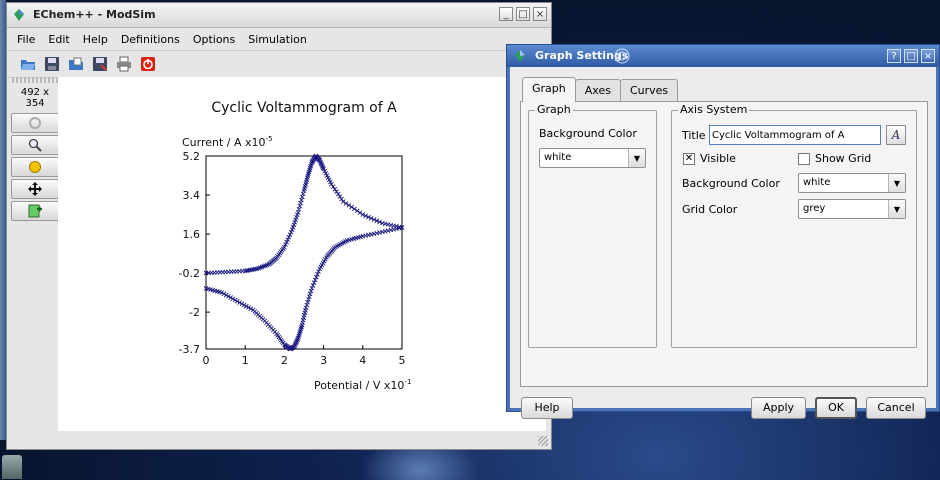  I want to click on menu-edit: Edit, so click(61, 39).